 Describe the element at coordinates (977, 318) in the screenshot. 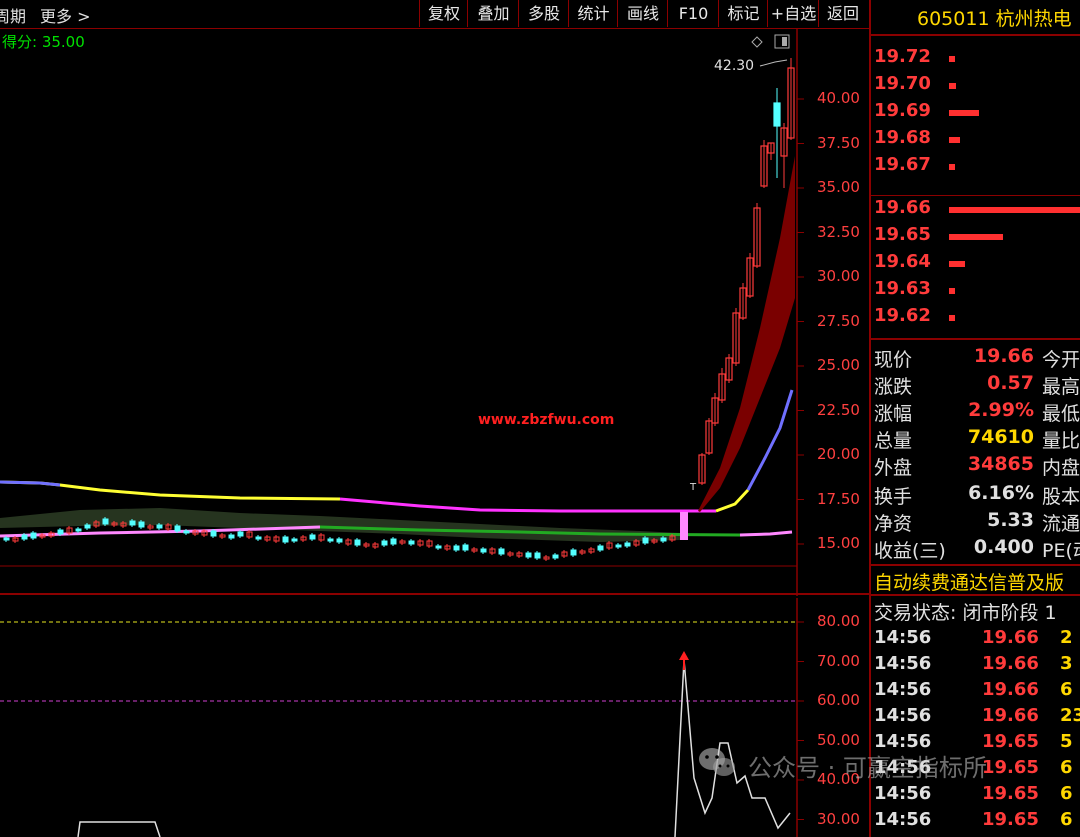

I see `orderbook-row: 19.62` at that location.